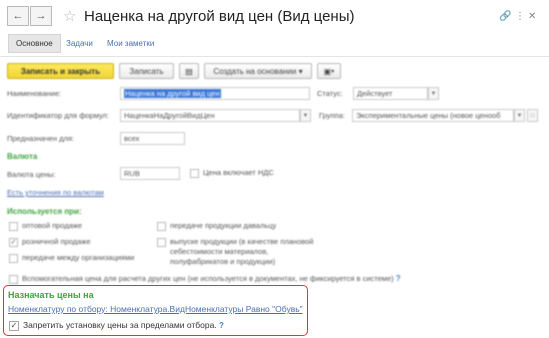  I want to click on aux-price-checkbox, so click(13, 279).